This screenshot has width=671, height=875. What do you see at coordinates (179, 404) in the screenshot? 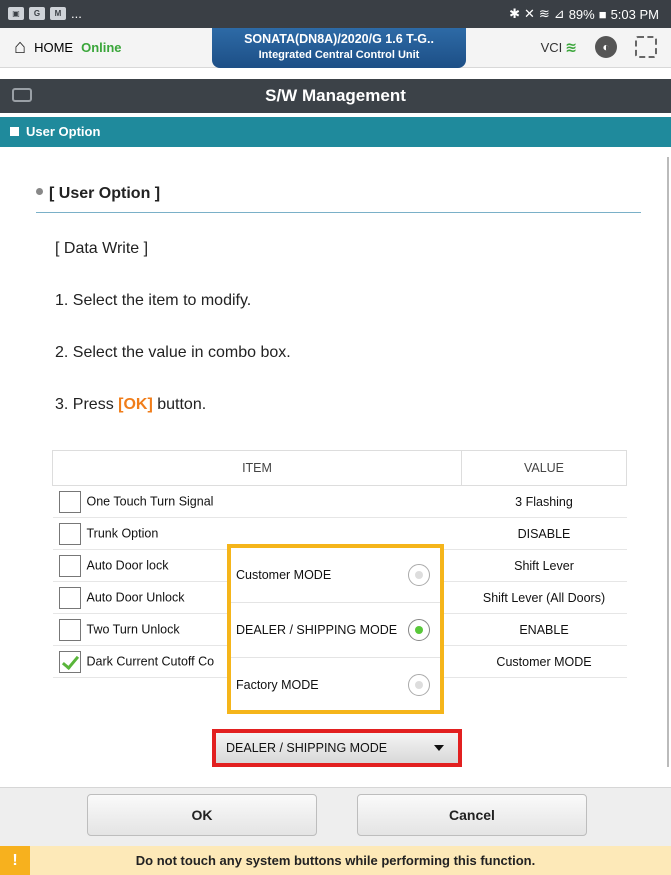
I see `step3-suffix: button.` at bounding box center [179, 404].